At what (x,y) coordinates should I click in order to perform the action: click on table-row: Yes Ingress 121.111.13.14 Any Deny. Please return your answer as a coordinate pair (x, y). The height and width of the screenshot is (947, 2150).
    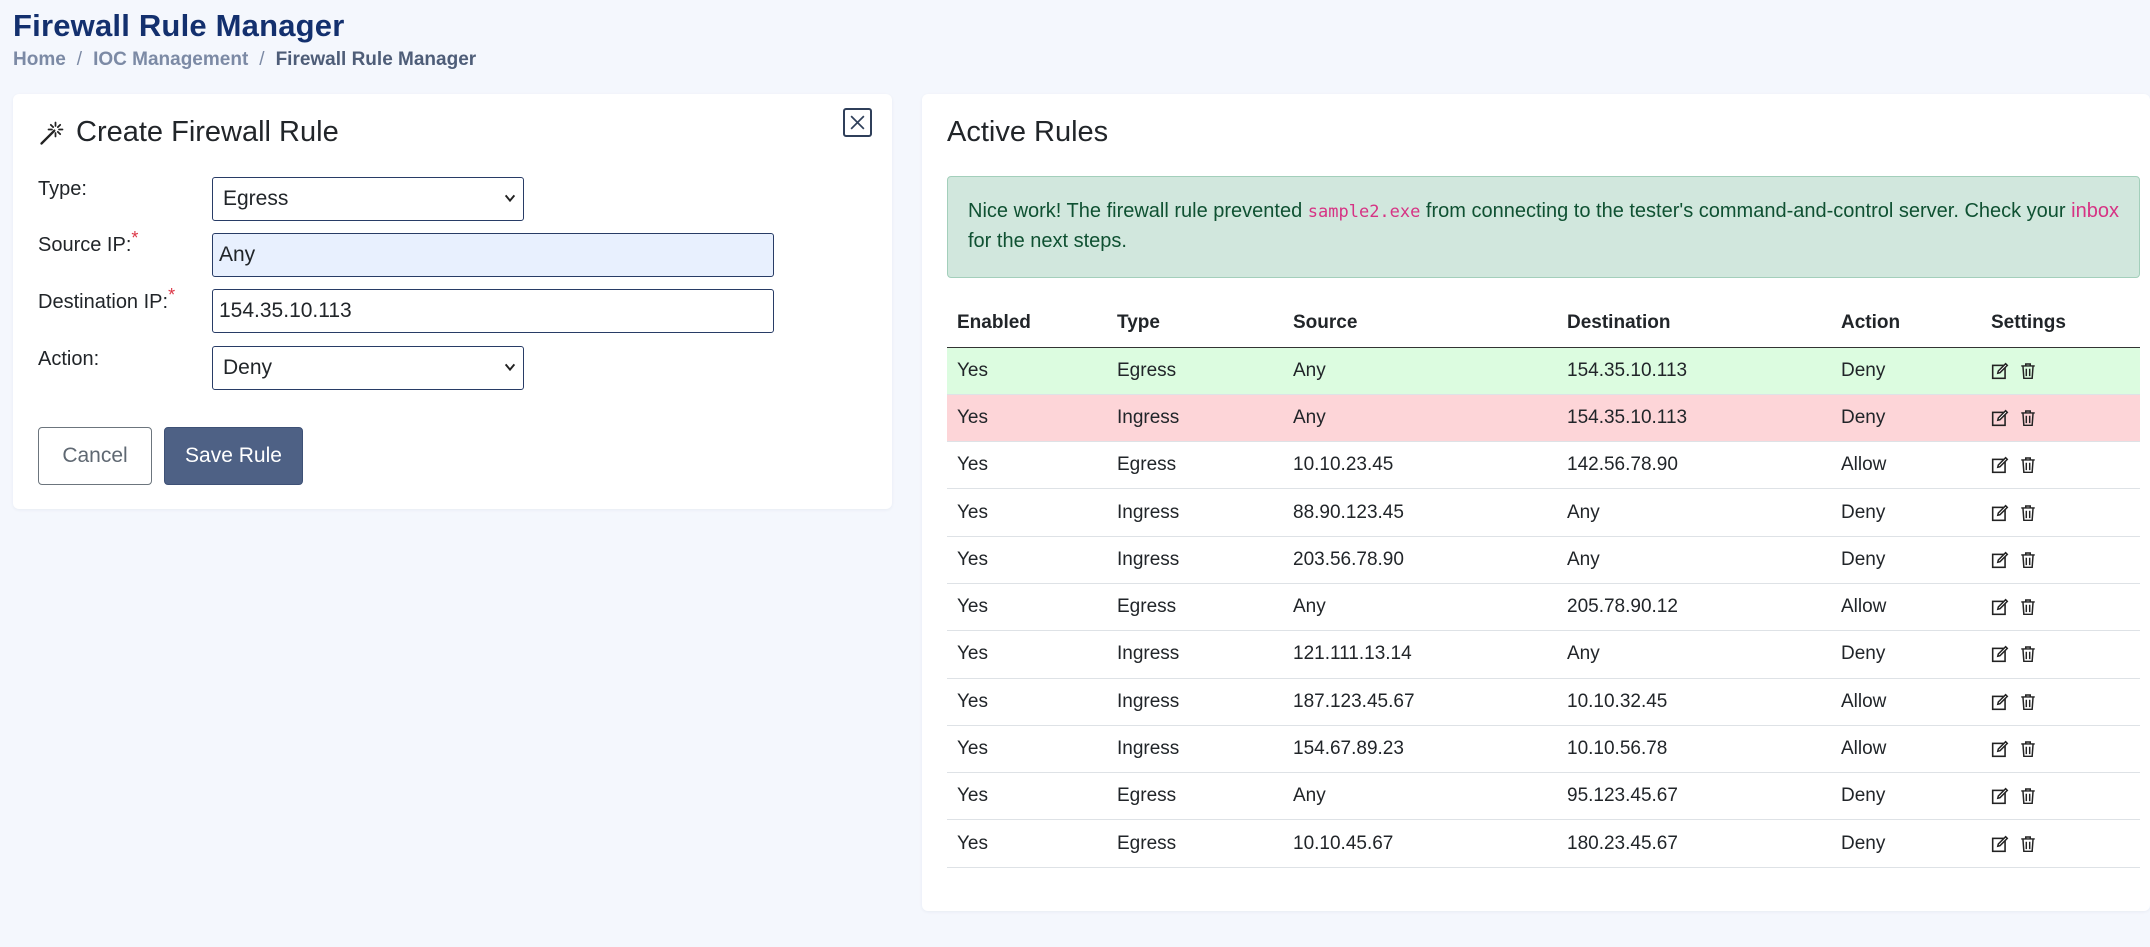
    Looking at the image, I should click on (1543, 654).